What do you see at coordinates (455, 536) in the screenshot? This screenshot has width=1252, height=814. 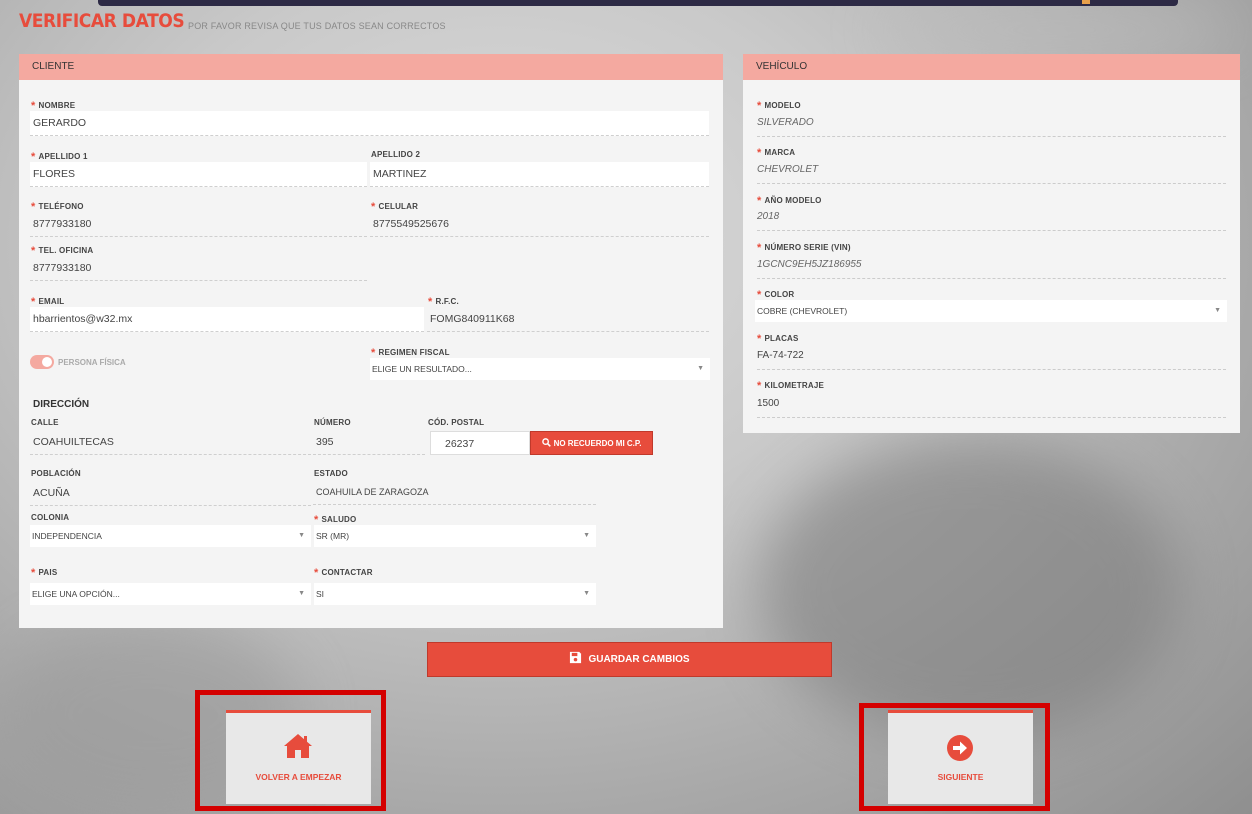 I see `saludo-select: SR (MR) ▼` at bounding box center [455, 536].